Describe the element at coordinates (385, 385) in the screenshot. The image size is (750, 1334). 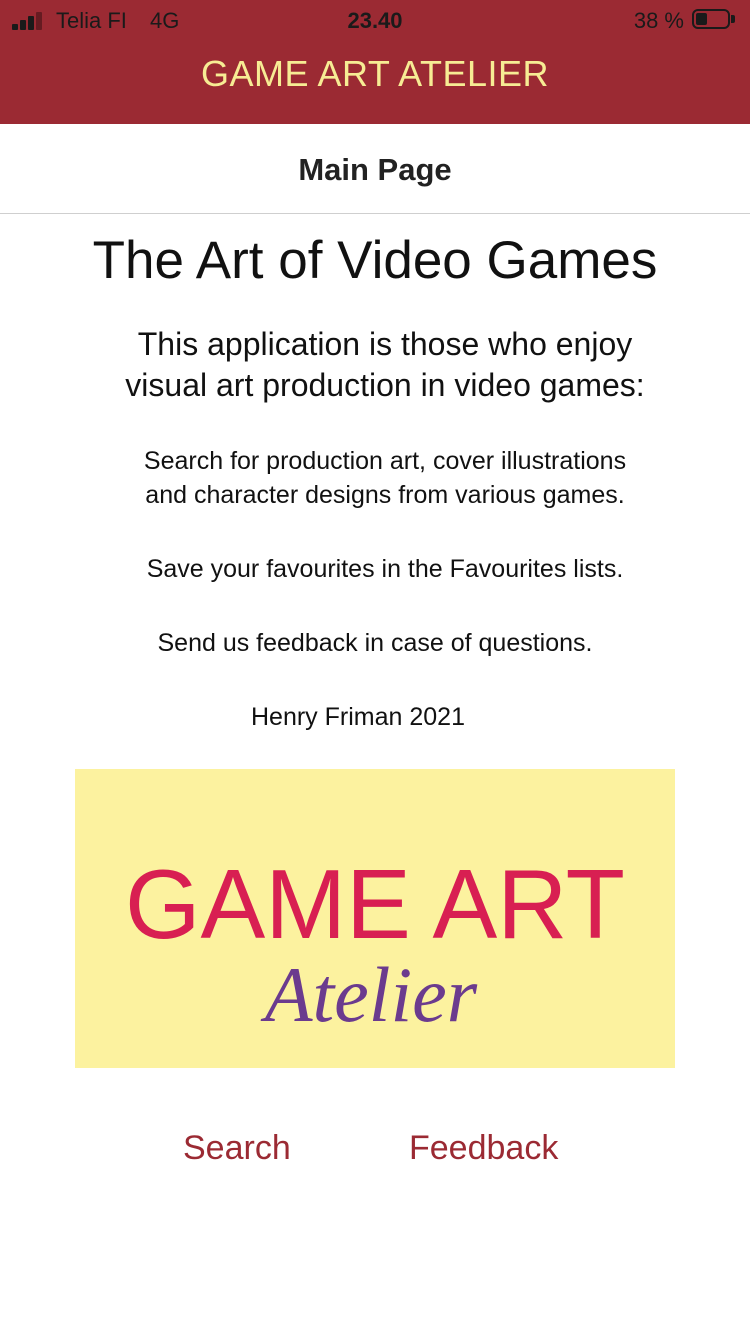
I see `intro-line: visual art production in video games:` at that location.